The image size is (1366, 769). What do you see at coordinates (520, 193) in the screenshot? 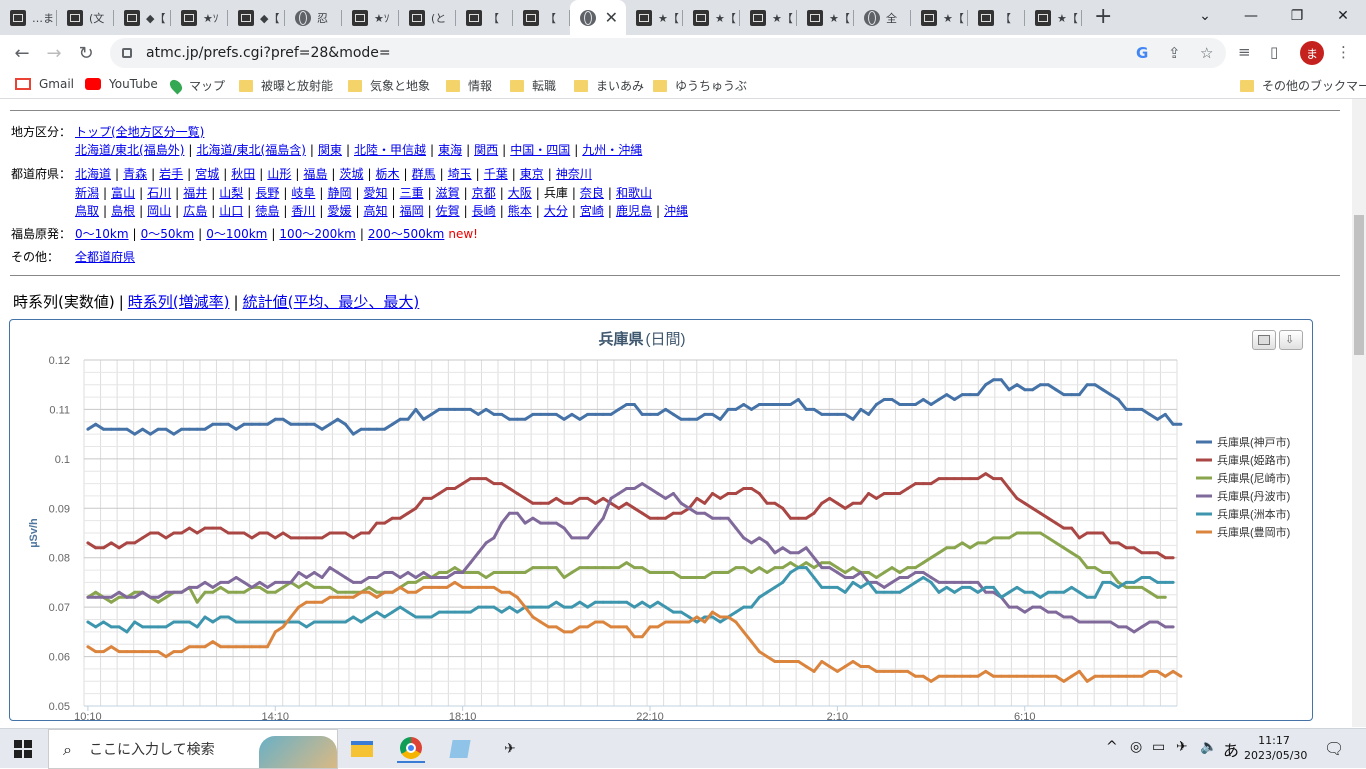
I see `nav-link: 大阪` at bounding box center [520, 193].